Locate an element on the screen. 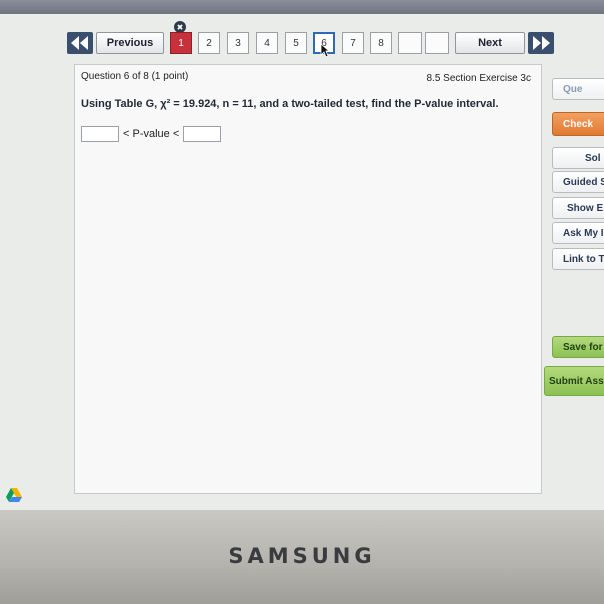  link-to-text-button: Link to Te is located at coordinates (578, 259).